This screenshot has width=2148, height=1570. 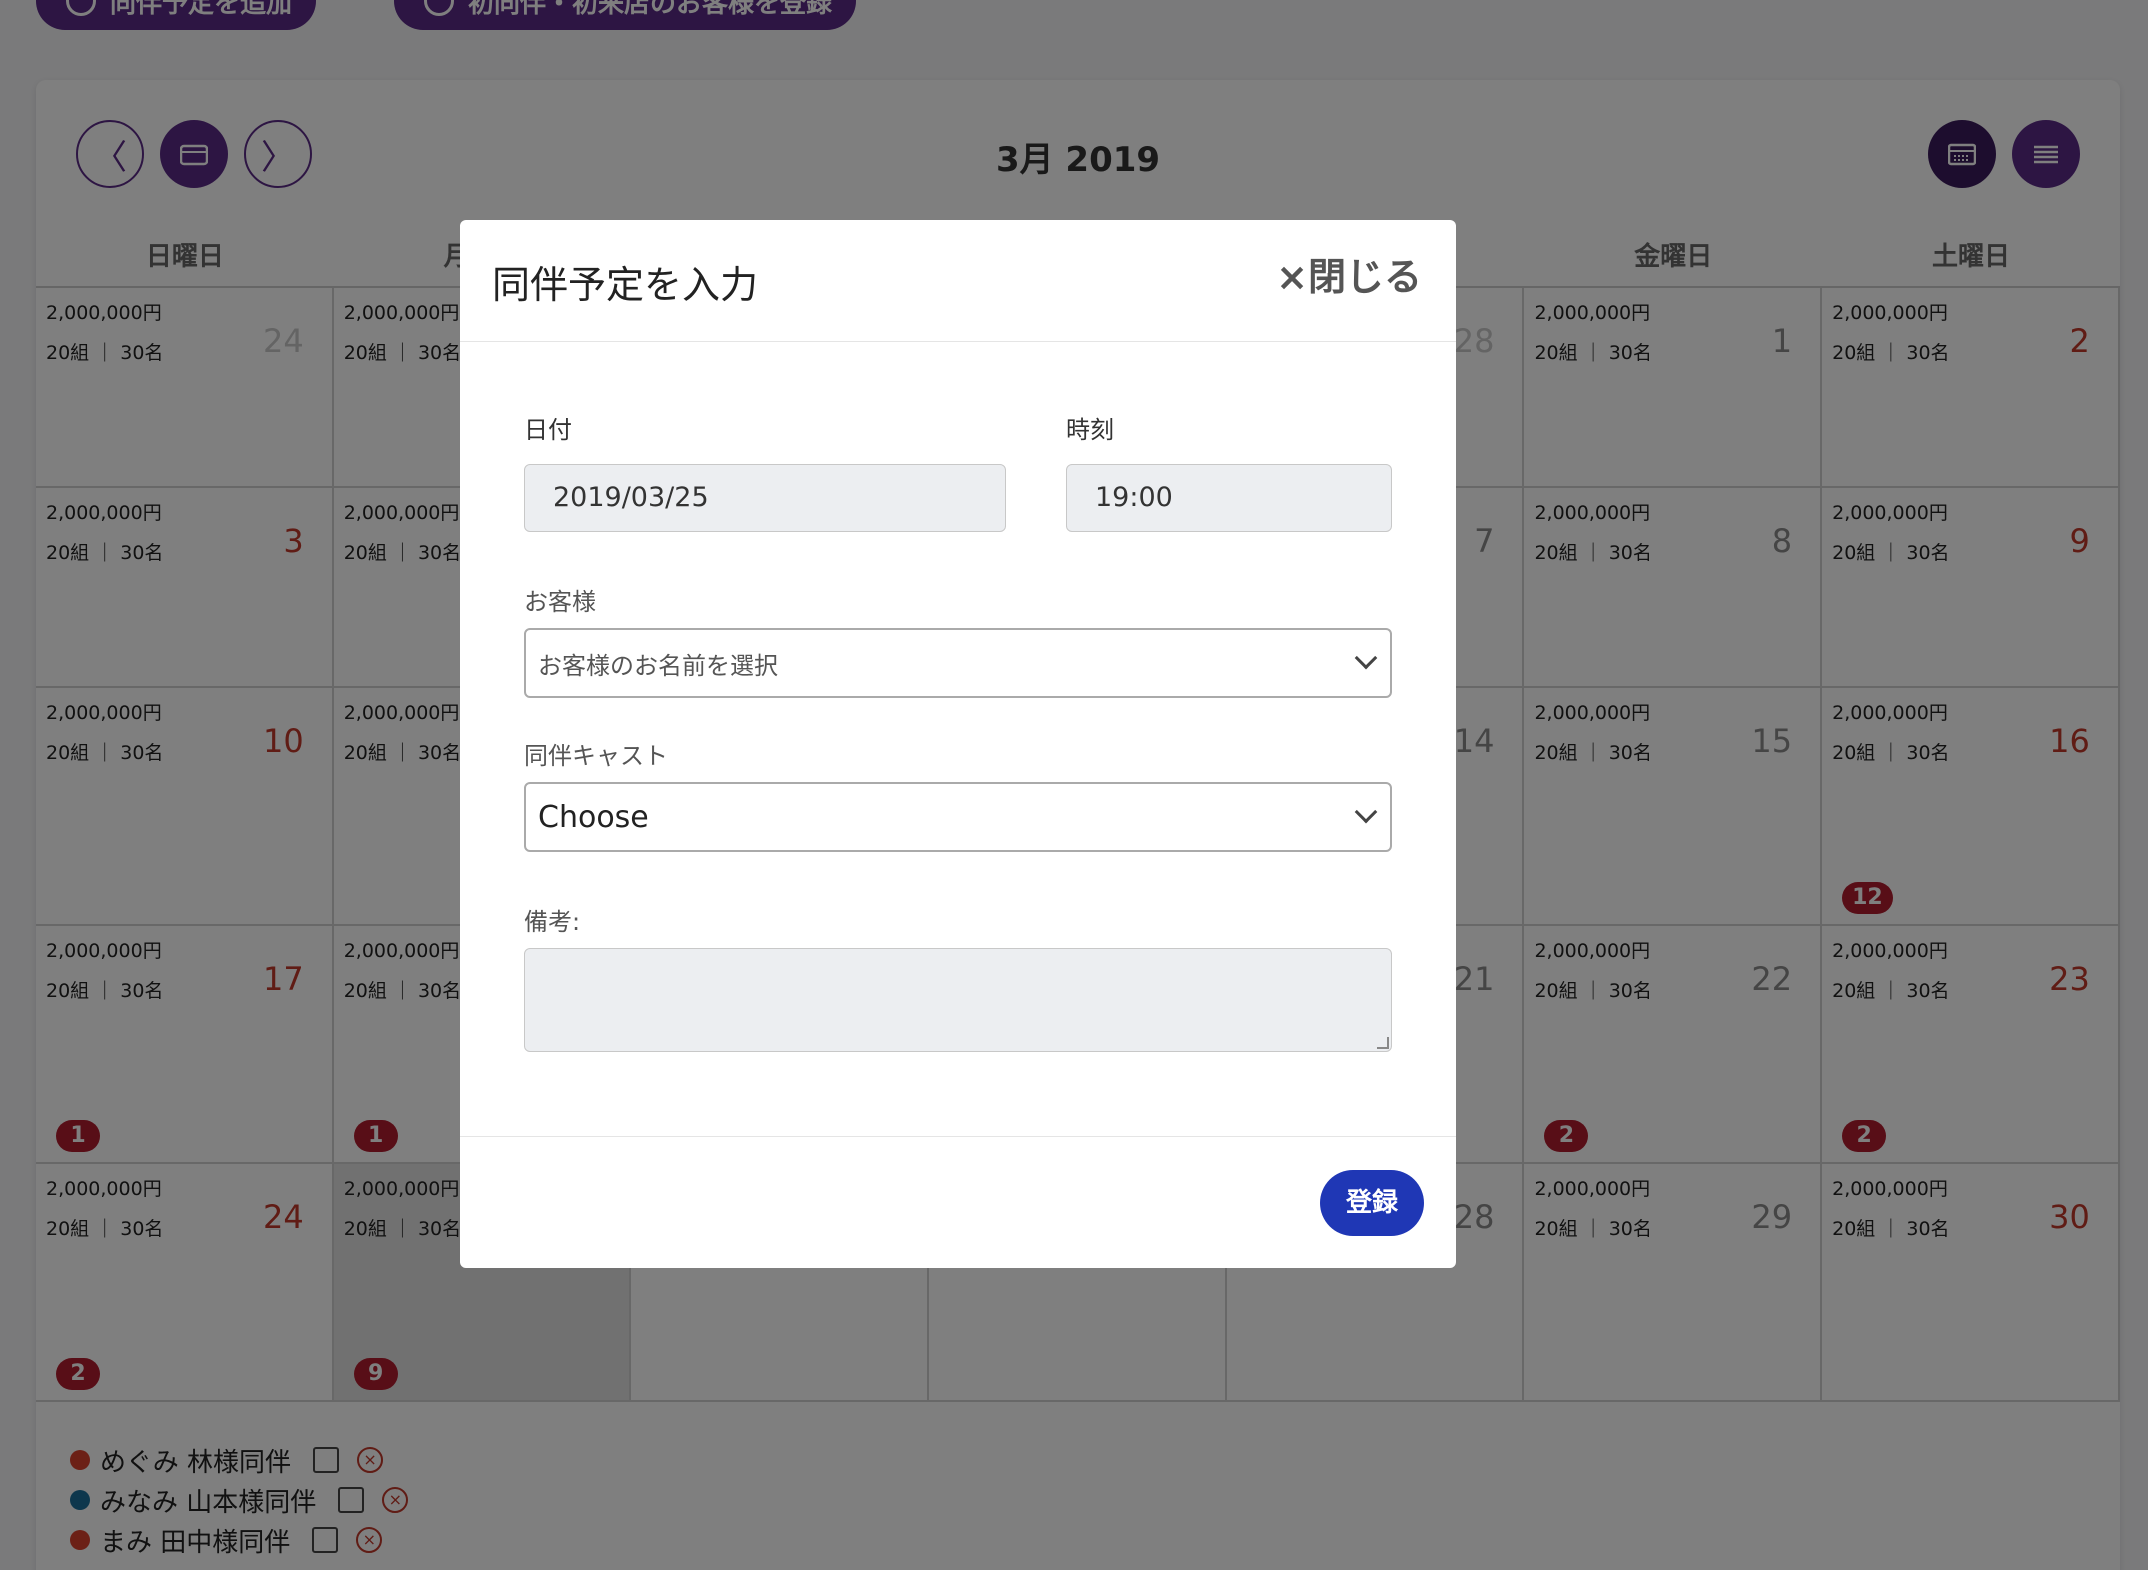 What do you see at coordinates (1383, 1043) in the screenshot?
I see `resize-grip-icon` at bounding box center [1383, 1043].